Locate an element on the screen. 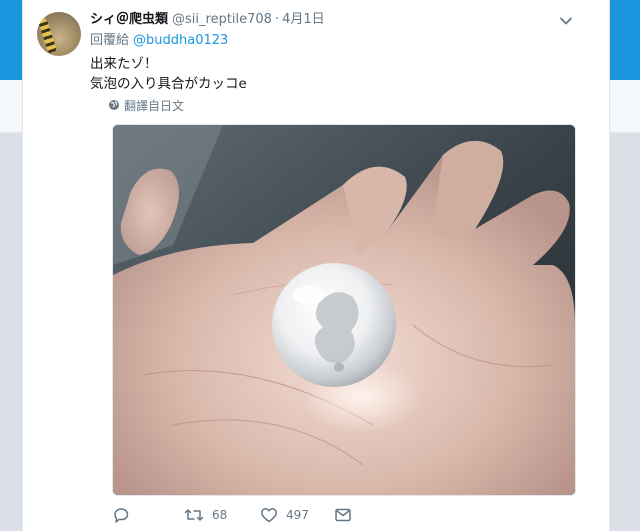 Image resolution: width=640 pixels, height=531 pixels. tweet-text-line: 出来たゾ！ is located at coordinates (124, 64).